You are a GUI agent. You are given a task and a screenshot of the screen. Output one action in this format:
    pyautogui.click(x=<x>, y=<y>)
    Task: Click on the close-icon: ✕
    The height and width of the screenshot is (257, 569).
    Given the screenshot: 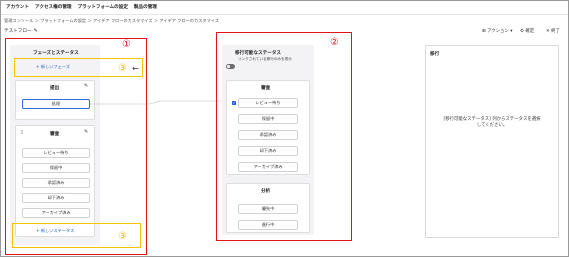 What is the action you would take?
    pyautogui.click(x=548, y=31)
    